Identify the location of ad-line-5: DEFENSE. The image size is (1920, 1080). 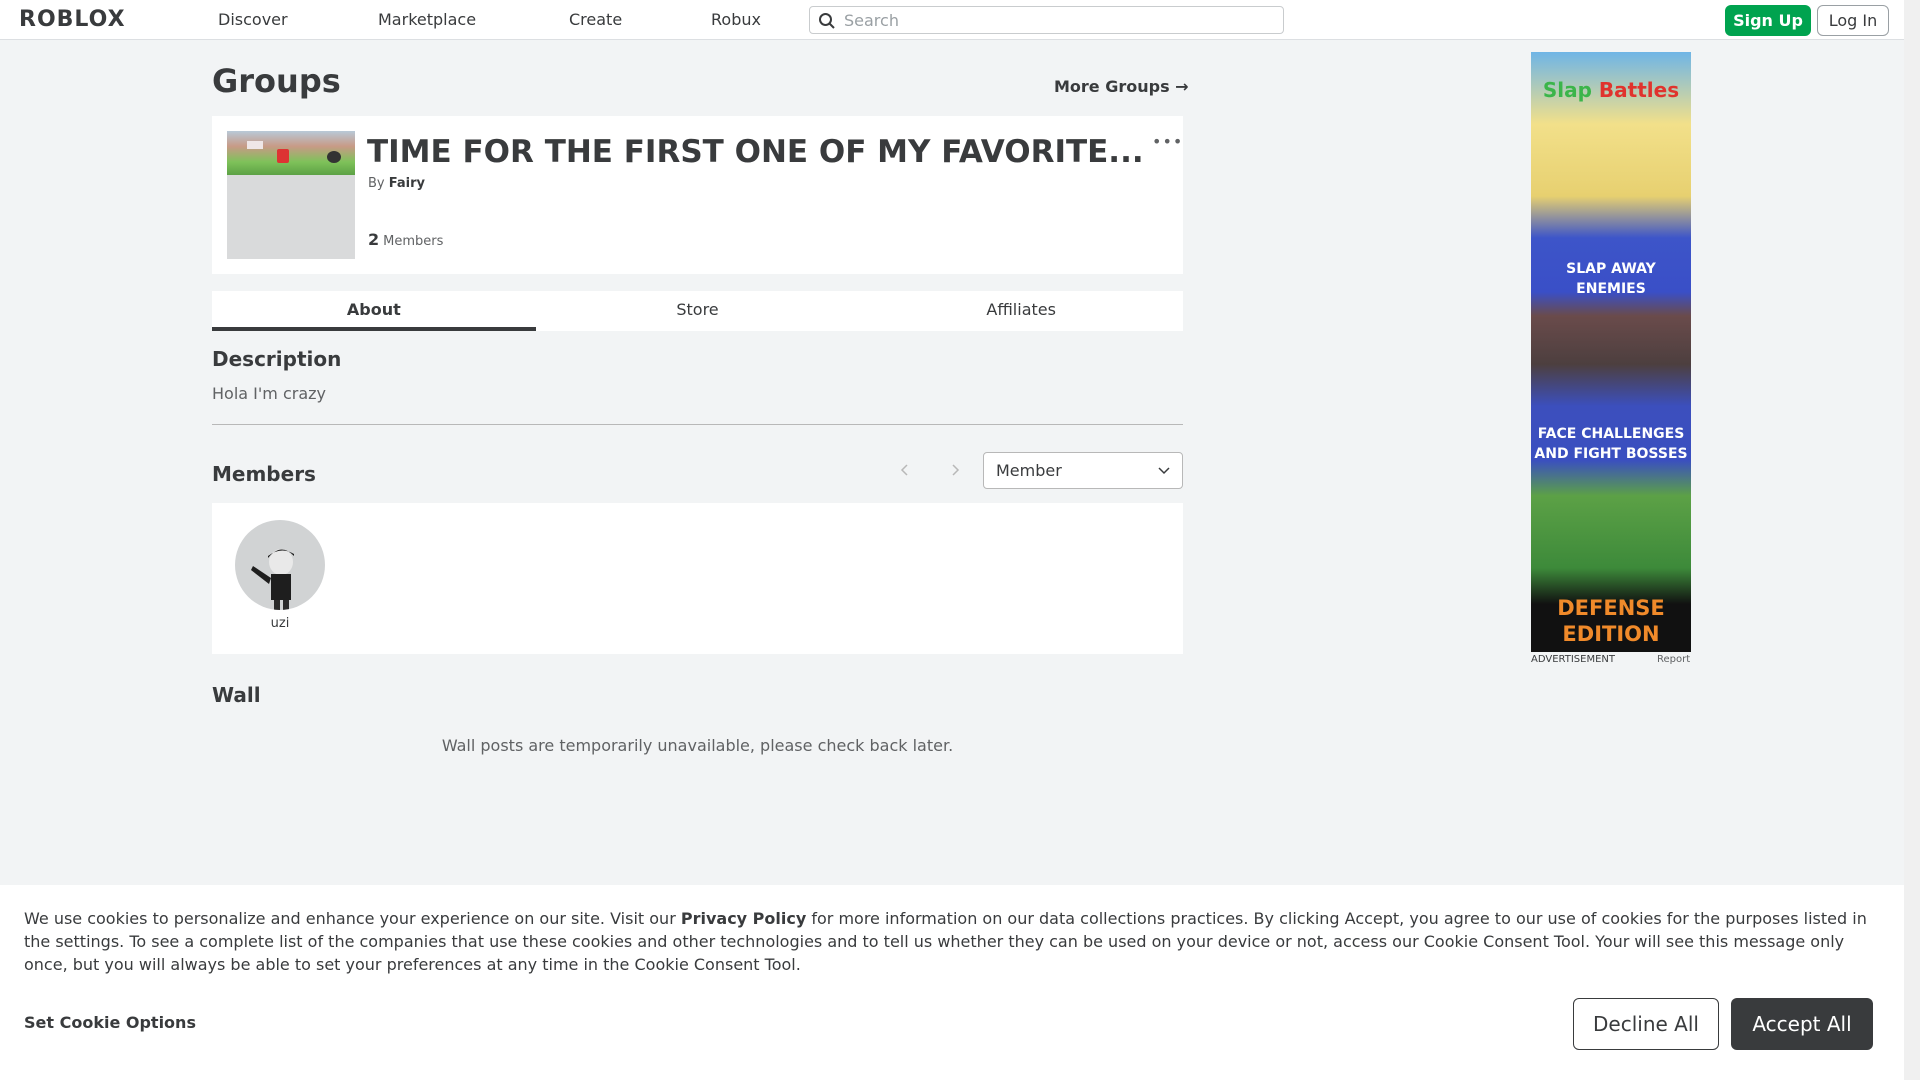
(1611, 608).